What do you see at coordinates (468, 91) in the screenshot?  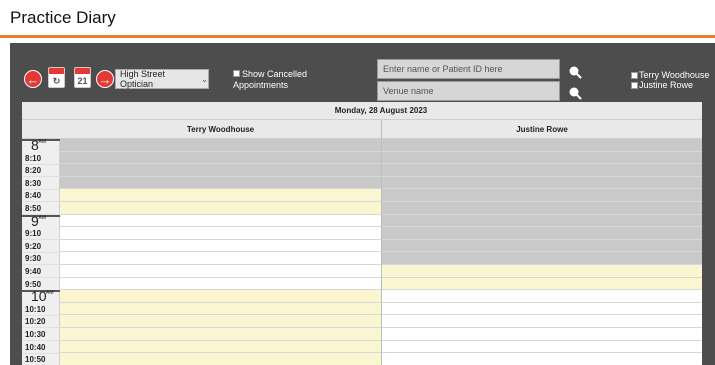 I see `venue-search-input` at bounding box center [468, 91].